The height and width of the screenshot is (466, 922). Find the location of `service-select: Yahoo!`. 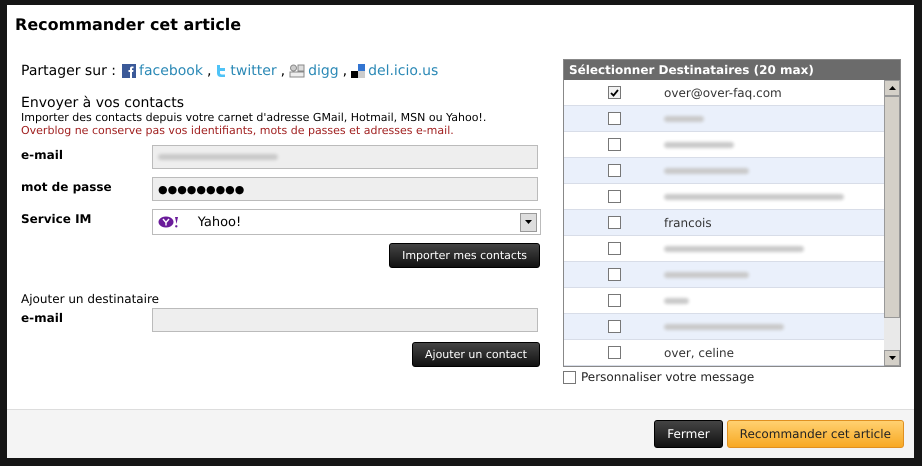

service-select: Yahoo! is located at coordinates (346, 222).